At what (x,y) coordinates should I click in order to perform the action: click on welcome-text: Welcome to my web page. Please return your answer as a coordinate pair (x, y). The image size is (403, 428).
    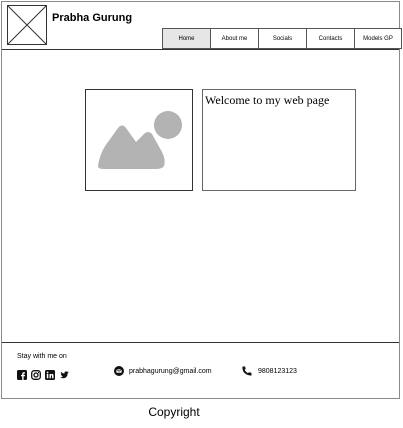
    Looking at the image, I should click on (267, 100).